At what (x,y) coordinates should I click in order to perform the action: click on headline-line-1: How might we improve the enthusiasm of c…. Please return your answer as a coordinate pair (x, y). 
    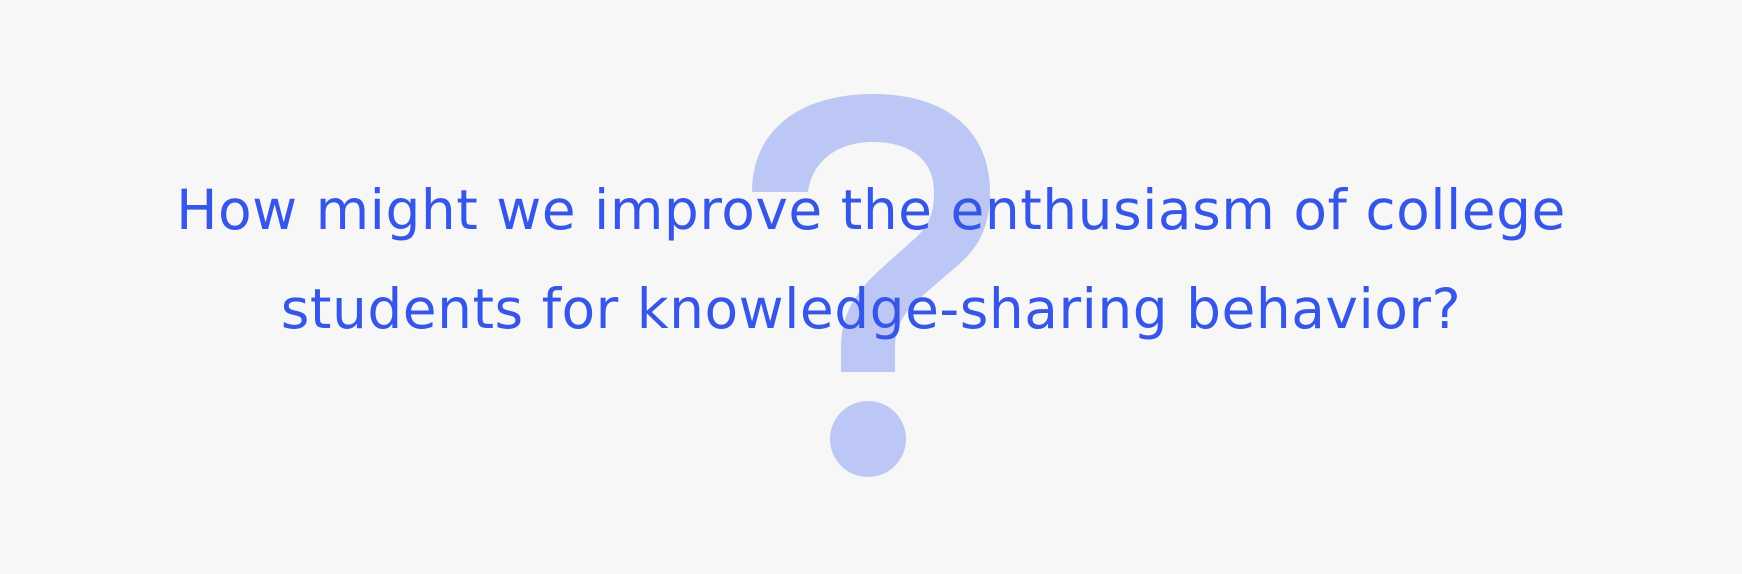
    Looking at the image, I should click on (871, 210).